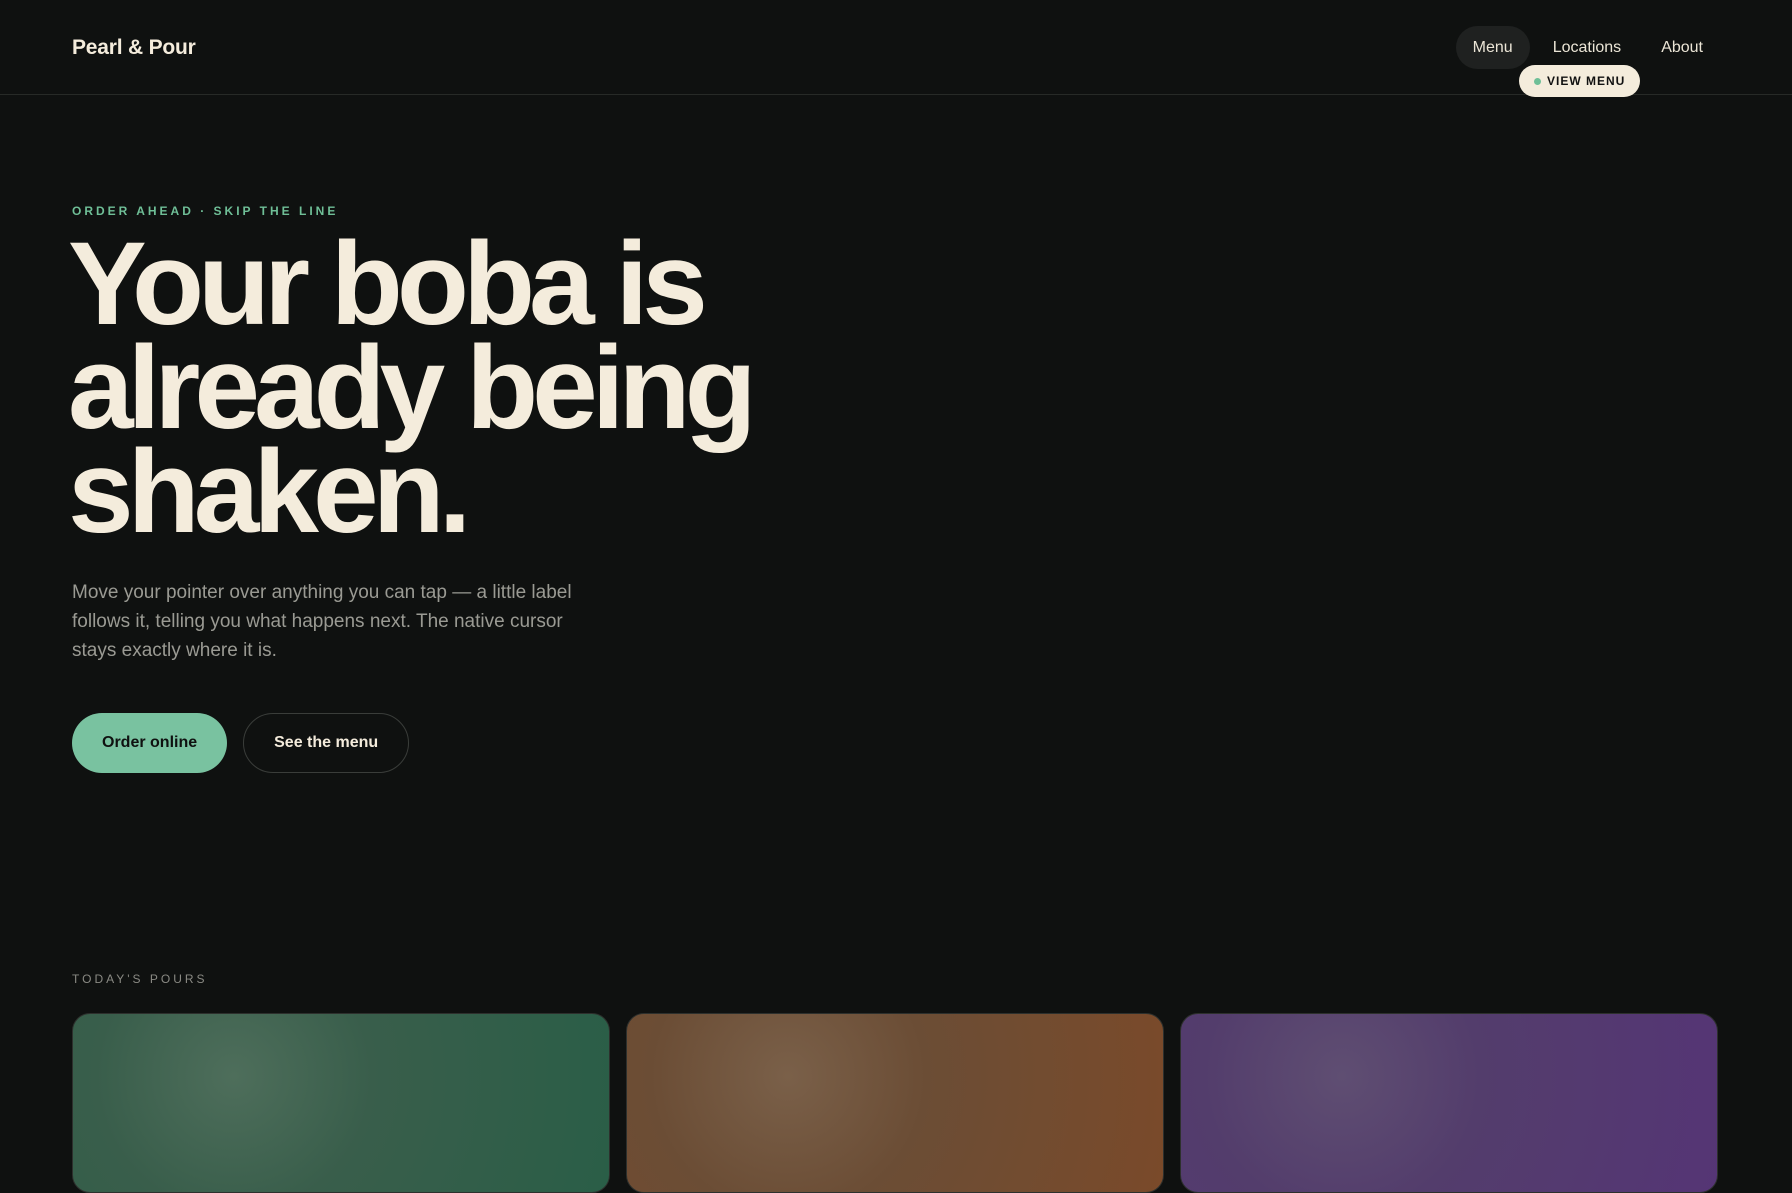 Image resolution: width=1792 pixels, height=1193 pixels. What do you see at coordinates (269, 492) in the screenshot?
I see `headline-line-3: shaken.` at bounding box center [269, 492].